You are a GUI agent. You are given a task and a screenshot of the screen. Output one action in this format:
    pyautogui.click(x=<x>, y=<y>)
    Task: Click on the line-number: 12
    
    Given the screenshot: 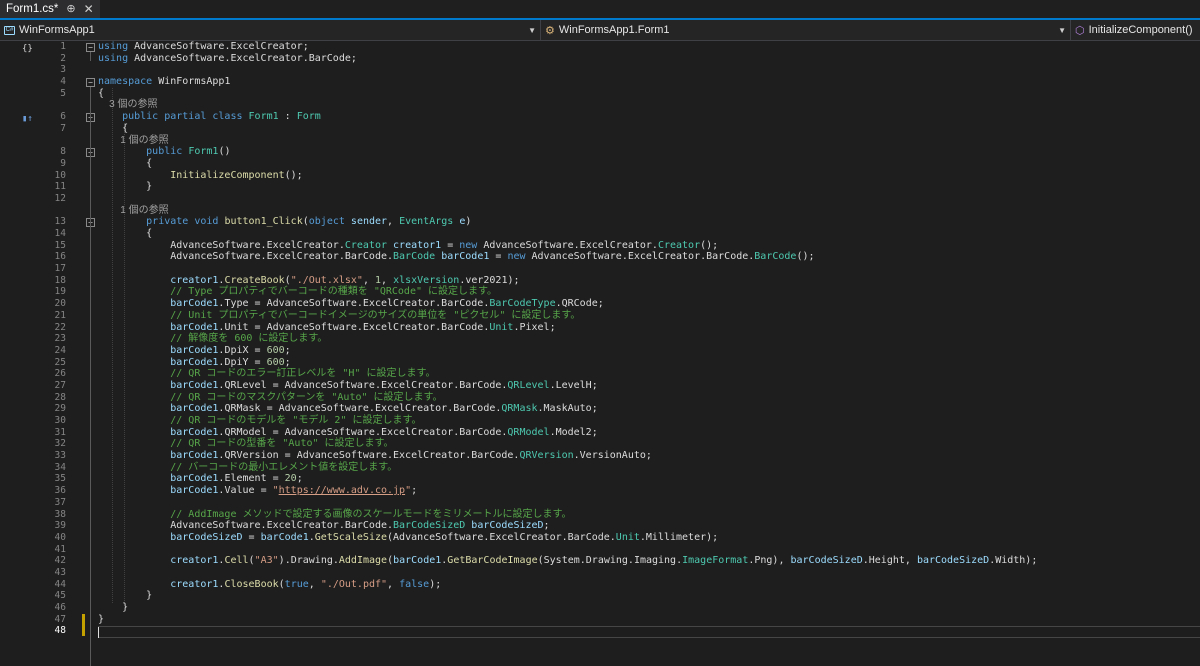 What is the action you would take?
    pyautogui.click(x=60, y=198)
    